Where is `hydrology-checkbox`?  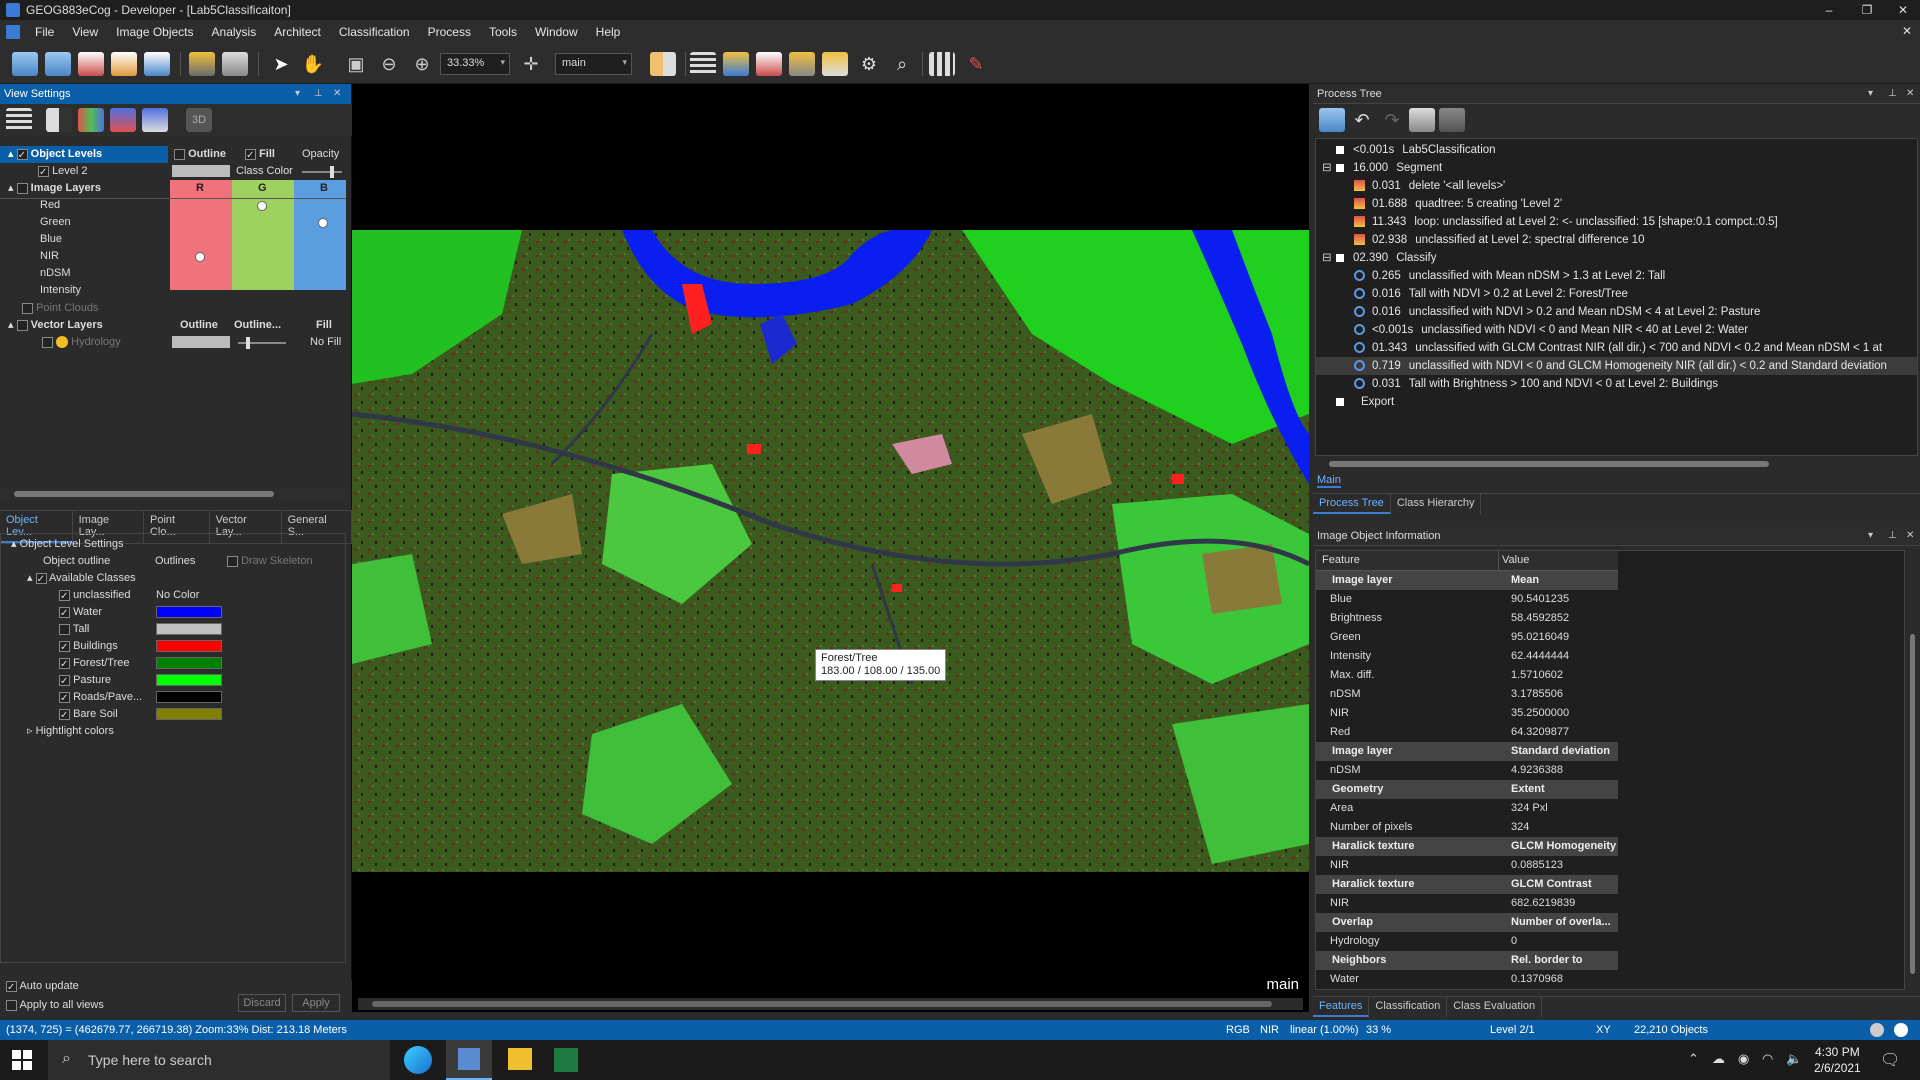 hydrology-checkbox is located at coordinates (47, 342).